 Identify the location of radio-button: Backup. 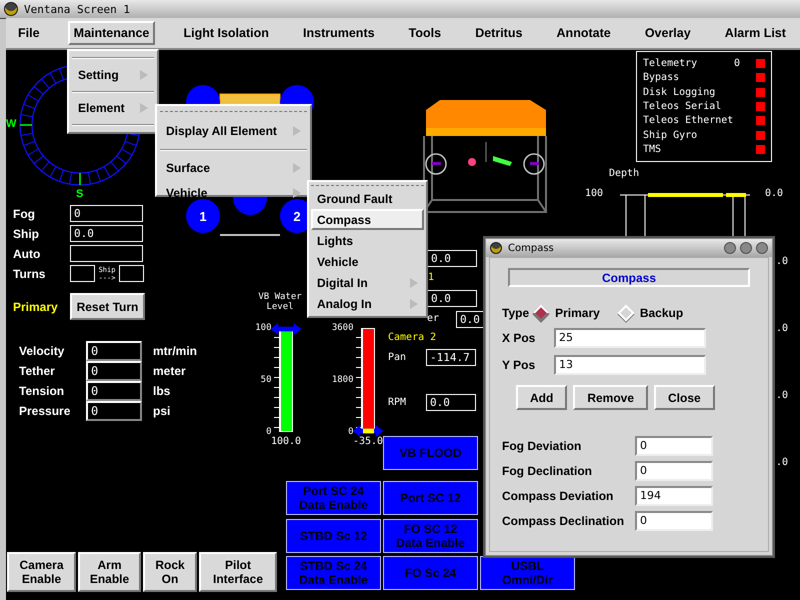
(652, 313).